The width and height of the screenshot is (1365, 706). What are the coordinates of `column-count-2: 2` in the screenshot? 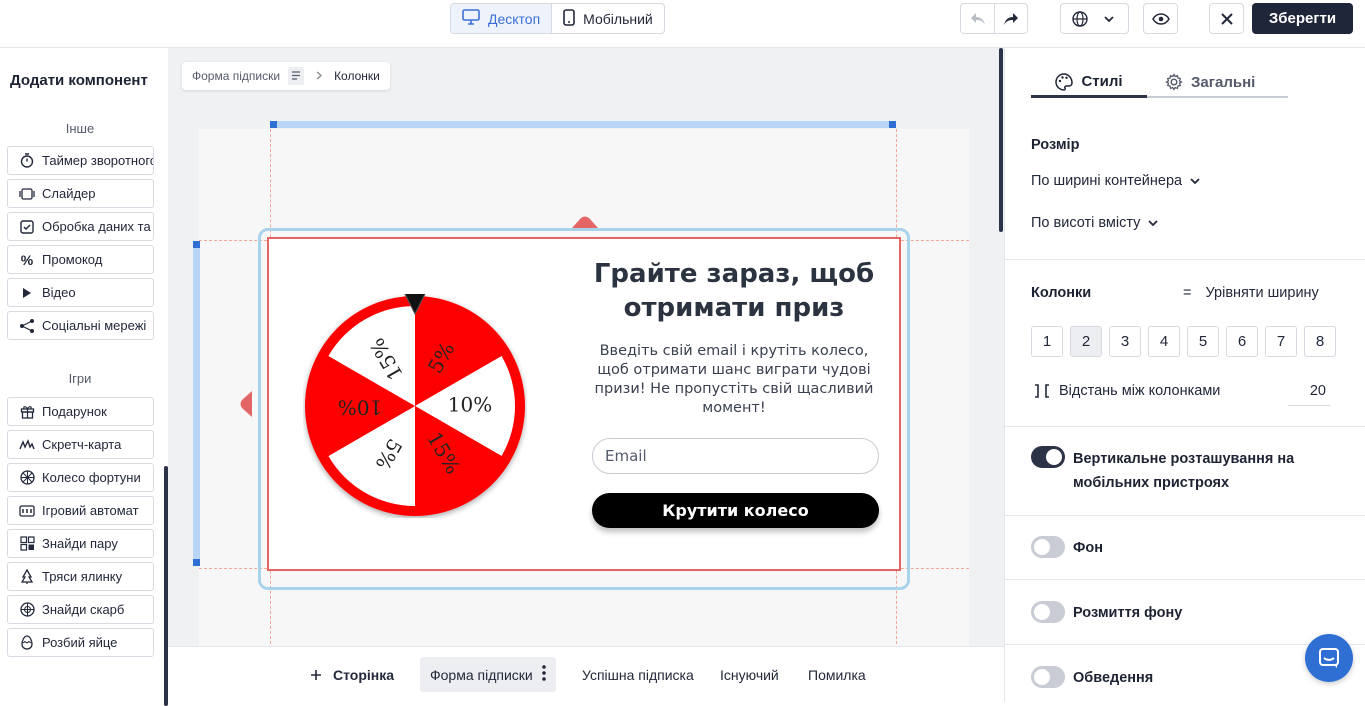 It's located at (1086, 341).